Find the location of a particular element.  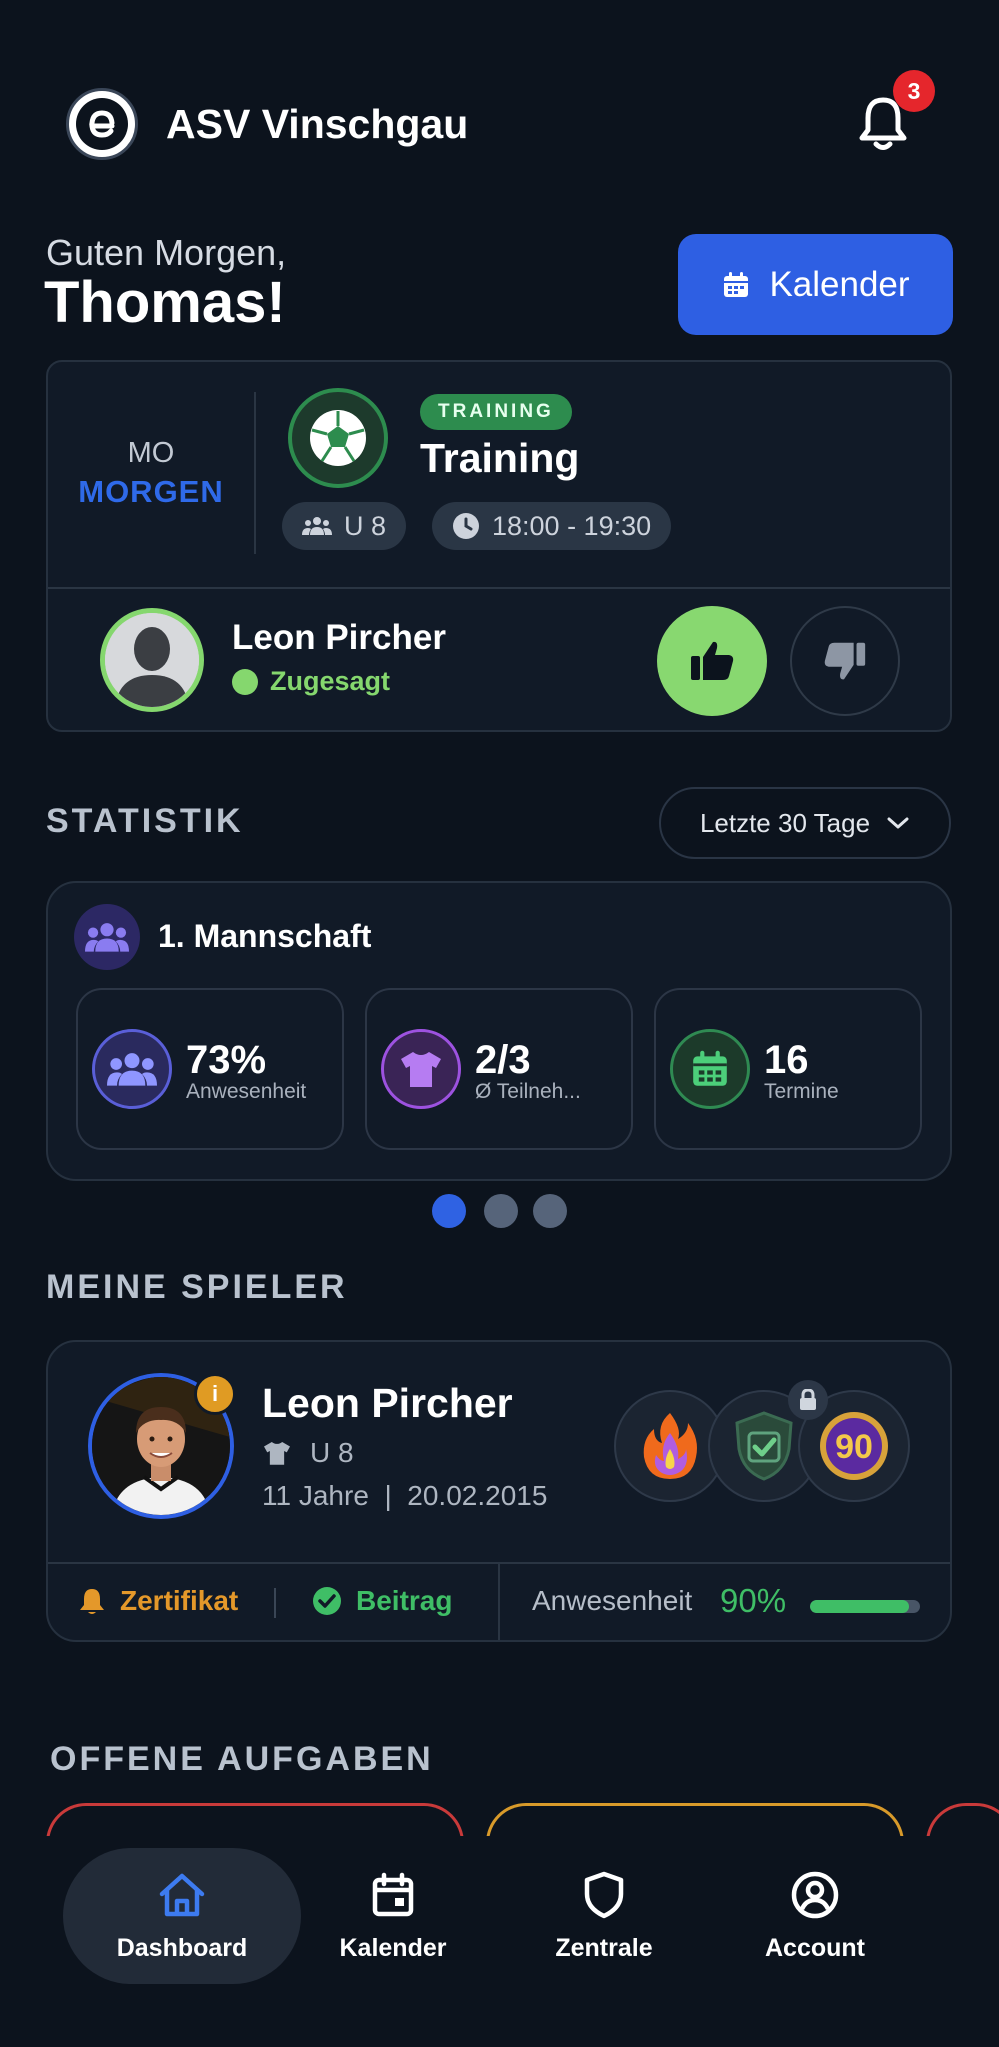

nav-label-center: Zentrale is located at coordinates (604, 1948).